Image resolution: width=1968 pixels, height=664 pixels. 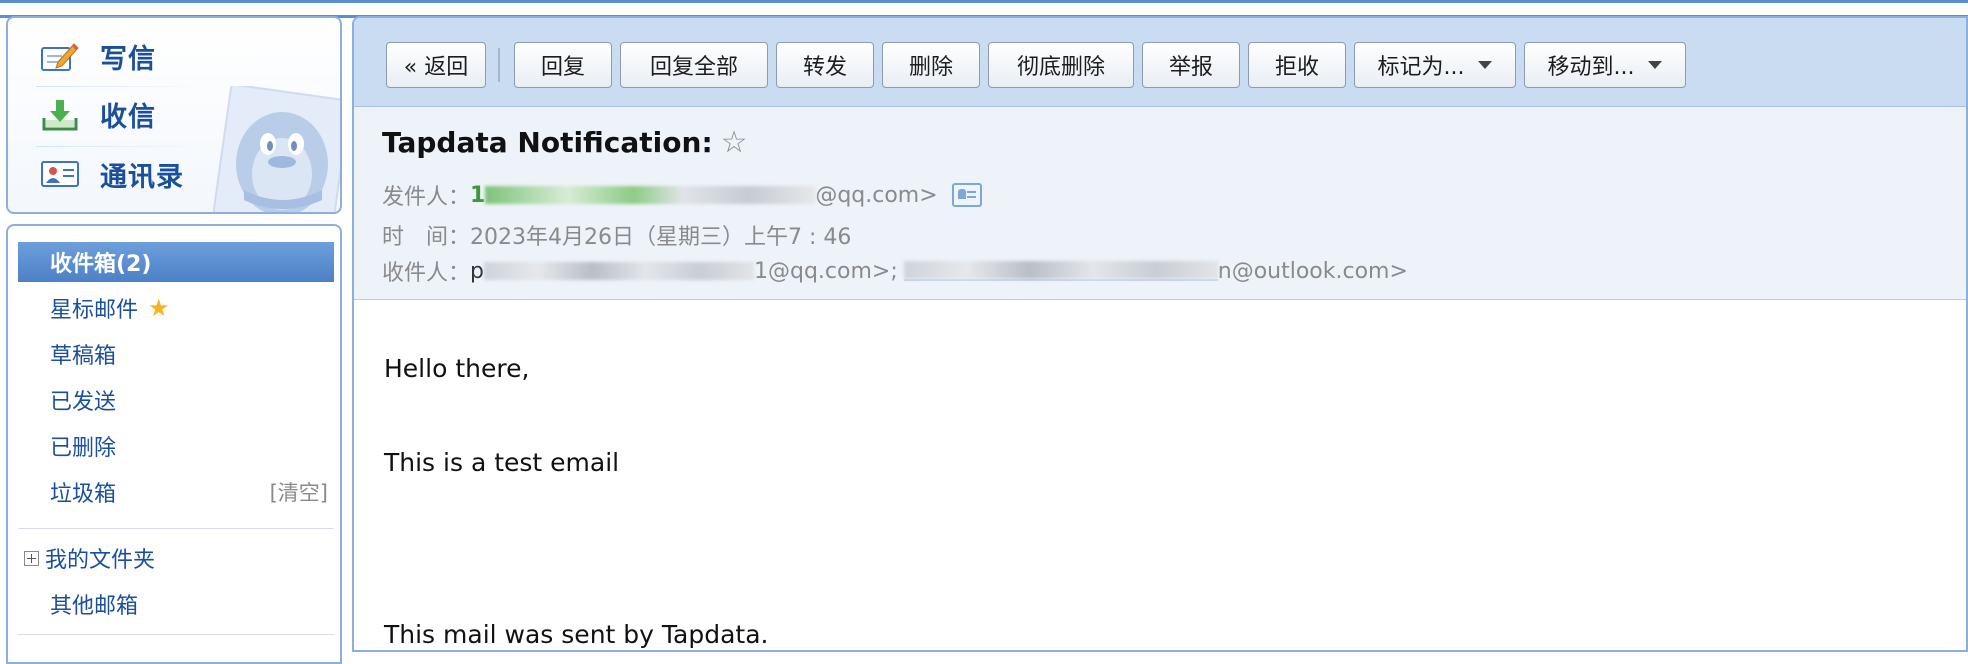 What do you see at coordinates (1313, 271) in the screenshot?
I see `recipient-second-address: n@outlook.com>` at bounding box center [1313, 271].